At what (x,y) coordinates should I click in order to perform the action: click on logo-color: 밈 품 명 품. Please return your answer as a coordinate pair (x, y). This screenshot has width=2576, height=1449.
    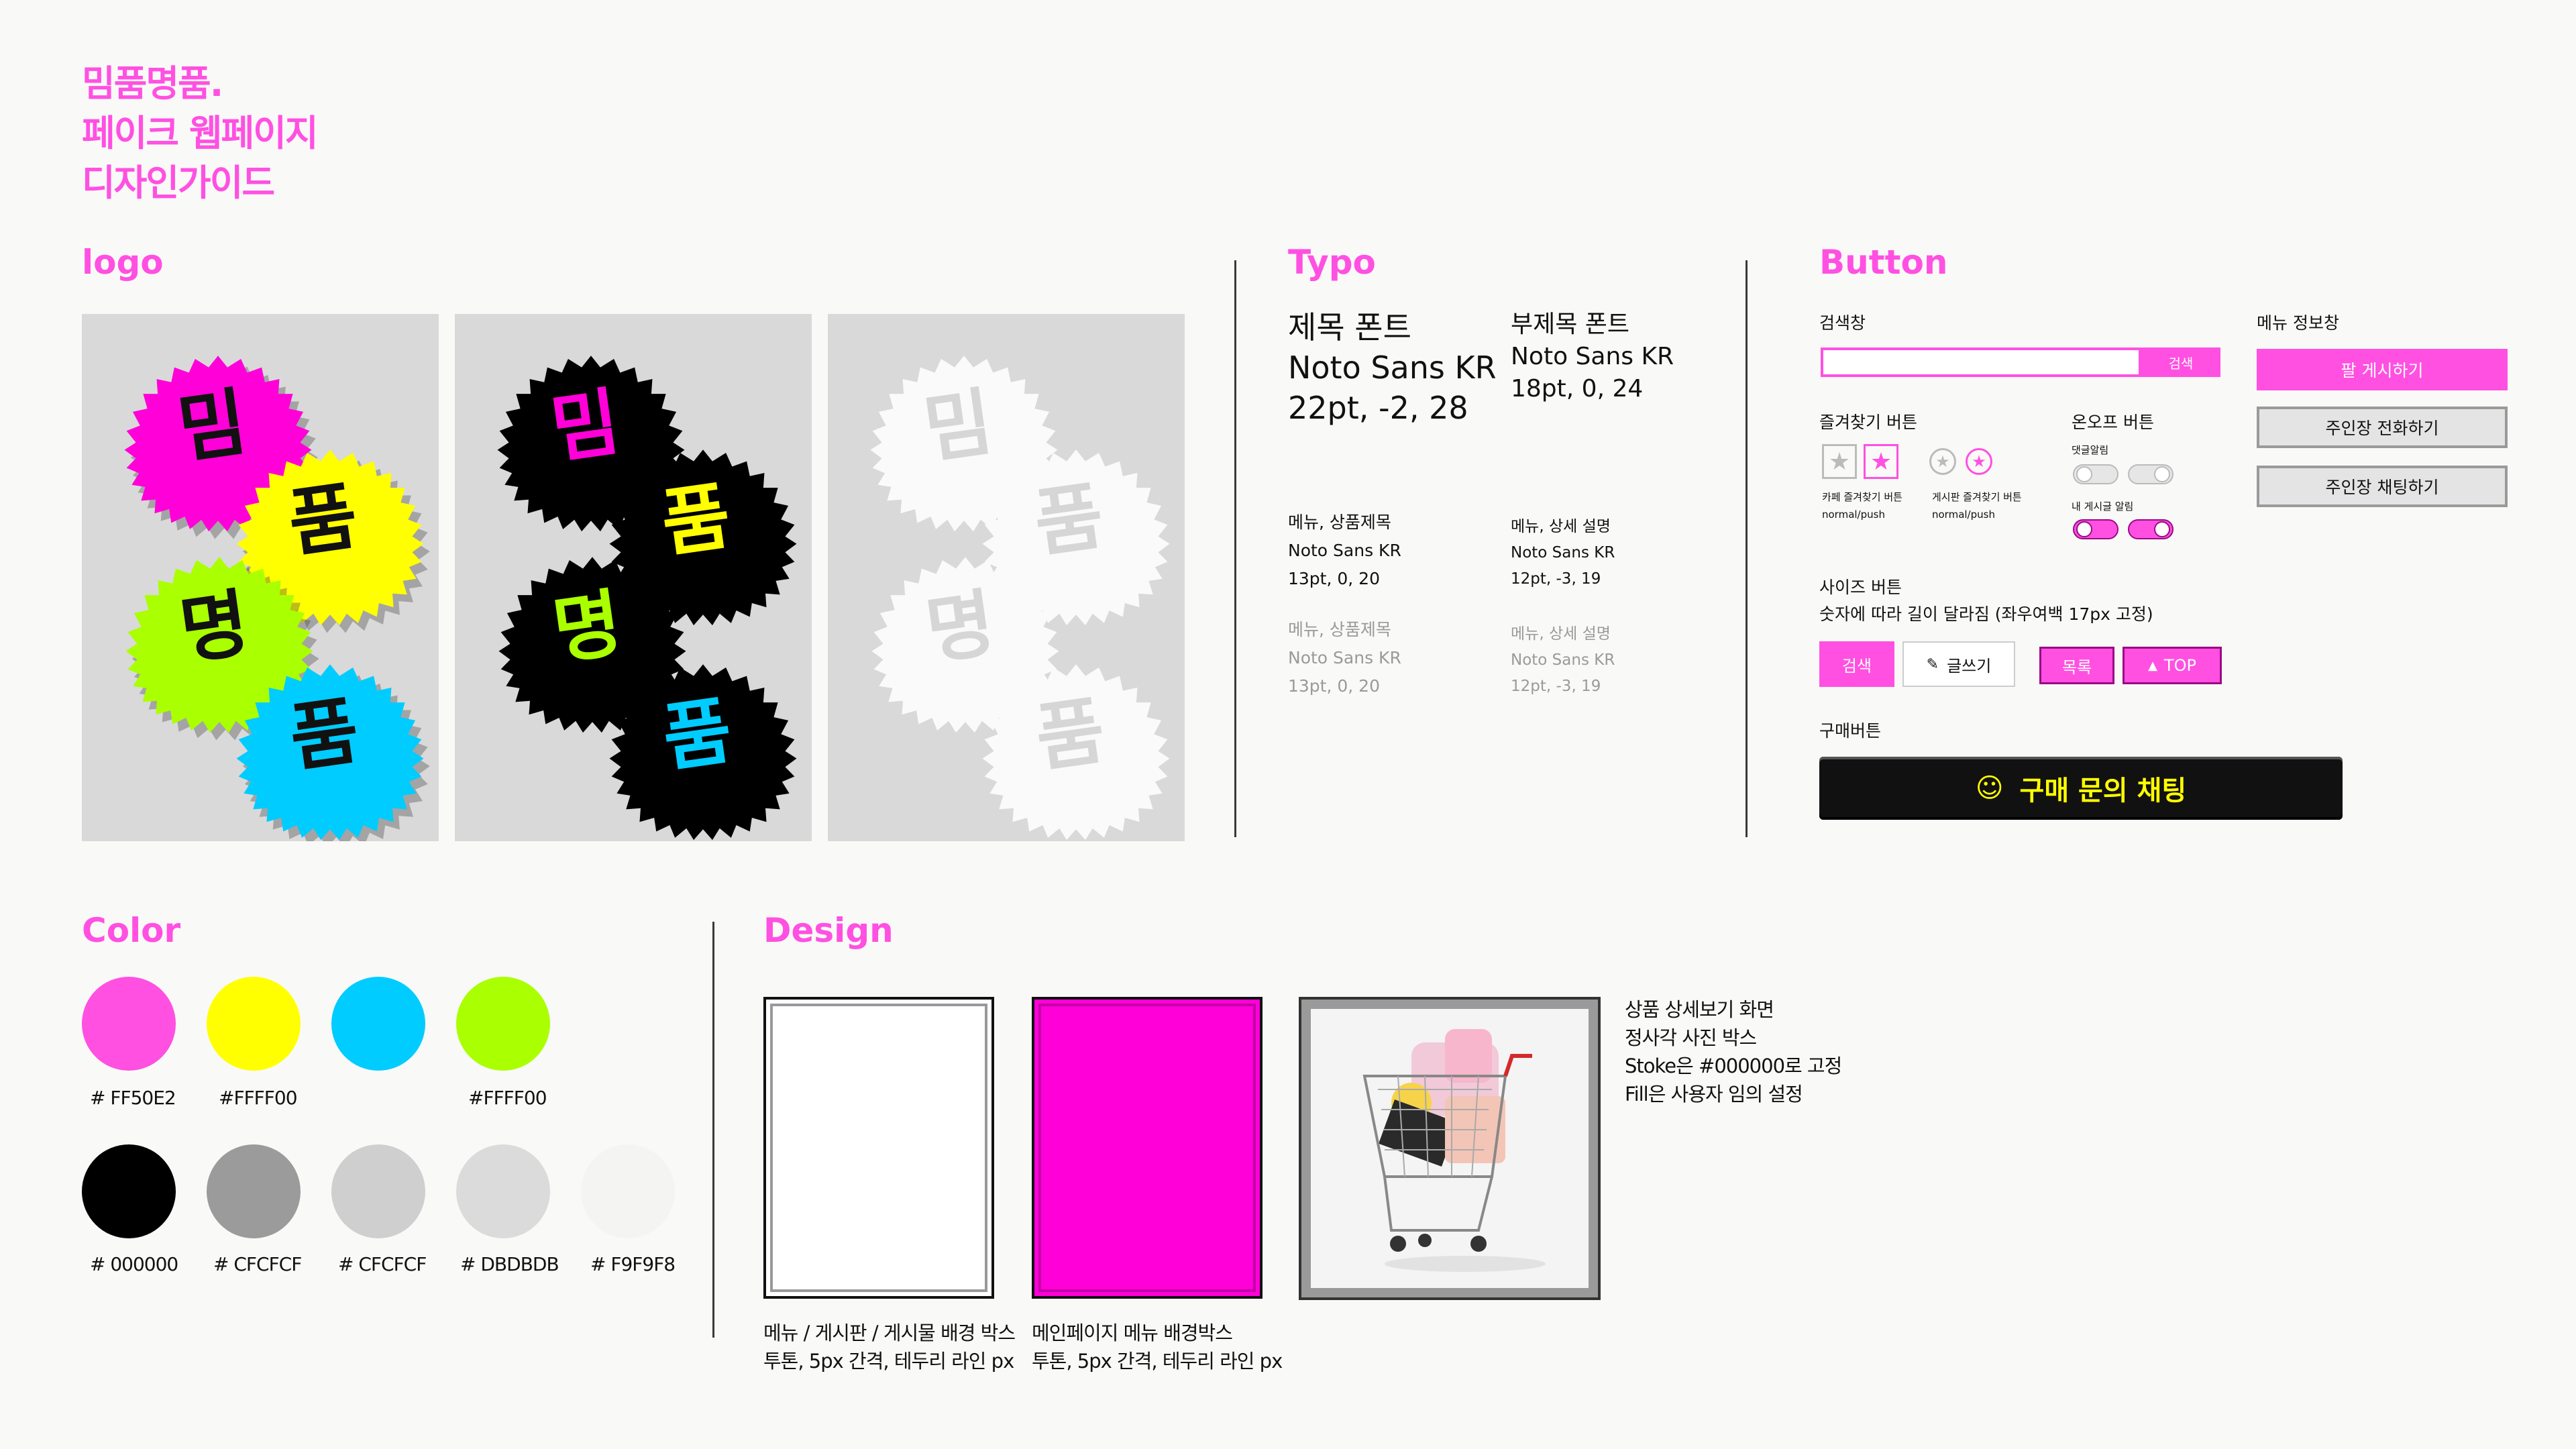
    Looking at the image, I should click on (277, 602).